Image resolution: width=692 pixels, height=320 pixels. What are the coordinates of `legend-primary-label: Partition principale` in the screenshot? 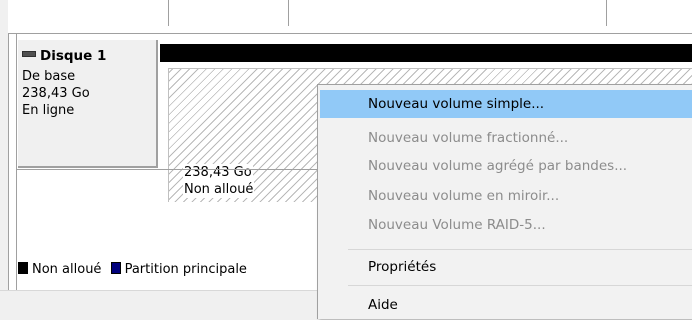 It's located at (185, 269).